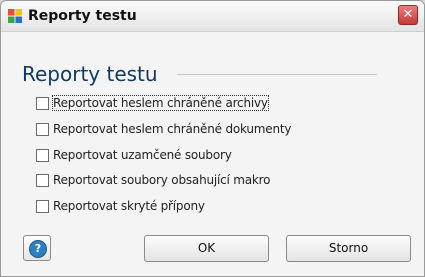 The height and width of the screenshot is (277, 425). I want to click on option-hidden-extensions: Reportovat skryté přípony, so click(120, 206).